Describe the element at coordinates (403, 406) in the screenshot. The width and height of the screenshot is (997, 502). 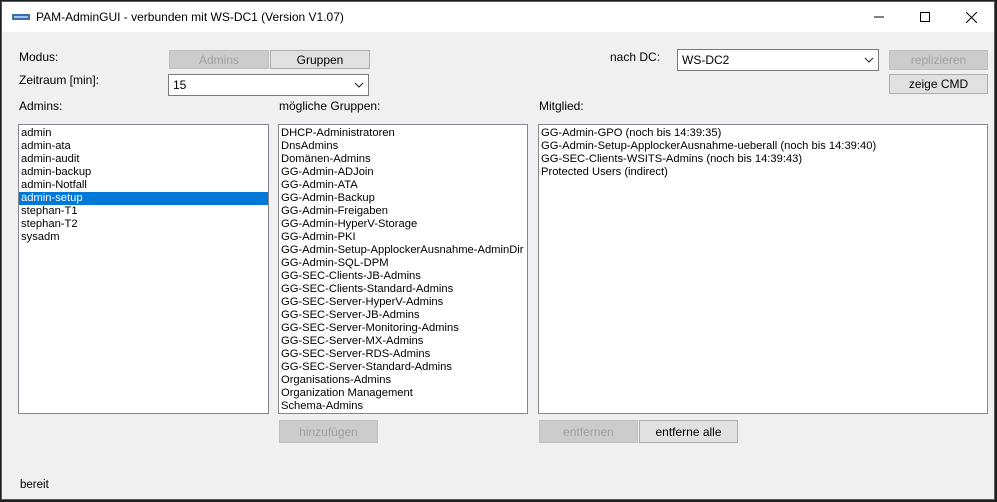
I see `list-item: Schema-Admins` at that location.